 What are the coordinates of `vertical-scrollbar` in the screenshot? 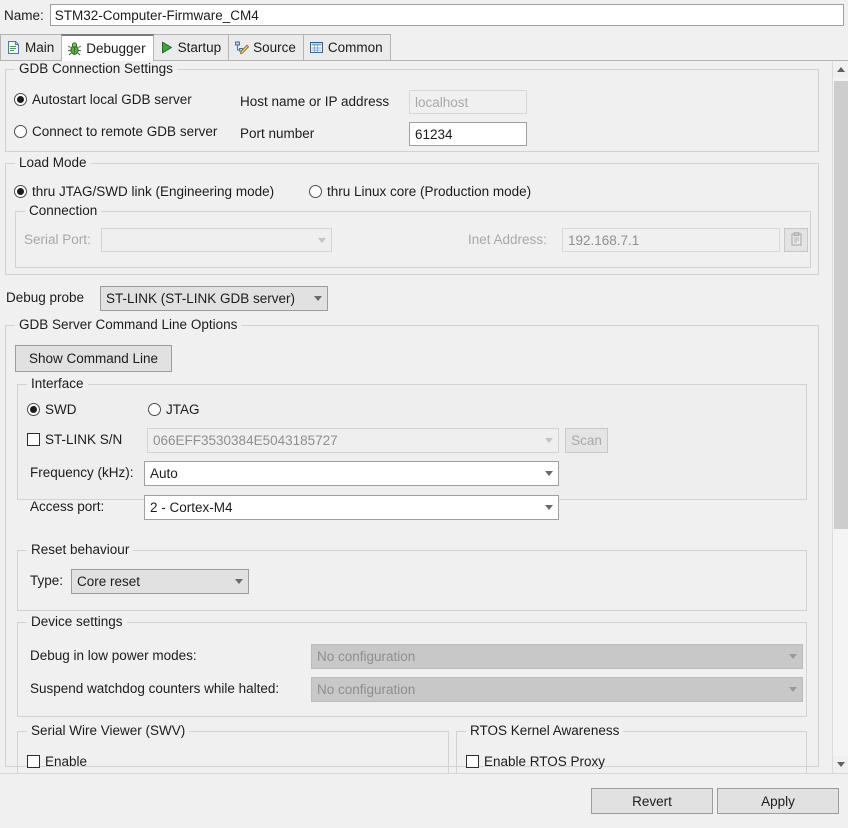 It's located at (840, 417).